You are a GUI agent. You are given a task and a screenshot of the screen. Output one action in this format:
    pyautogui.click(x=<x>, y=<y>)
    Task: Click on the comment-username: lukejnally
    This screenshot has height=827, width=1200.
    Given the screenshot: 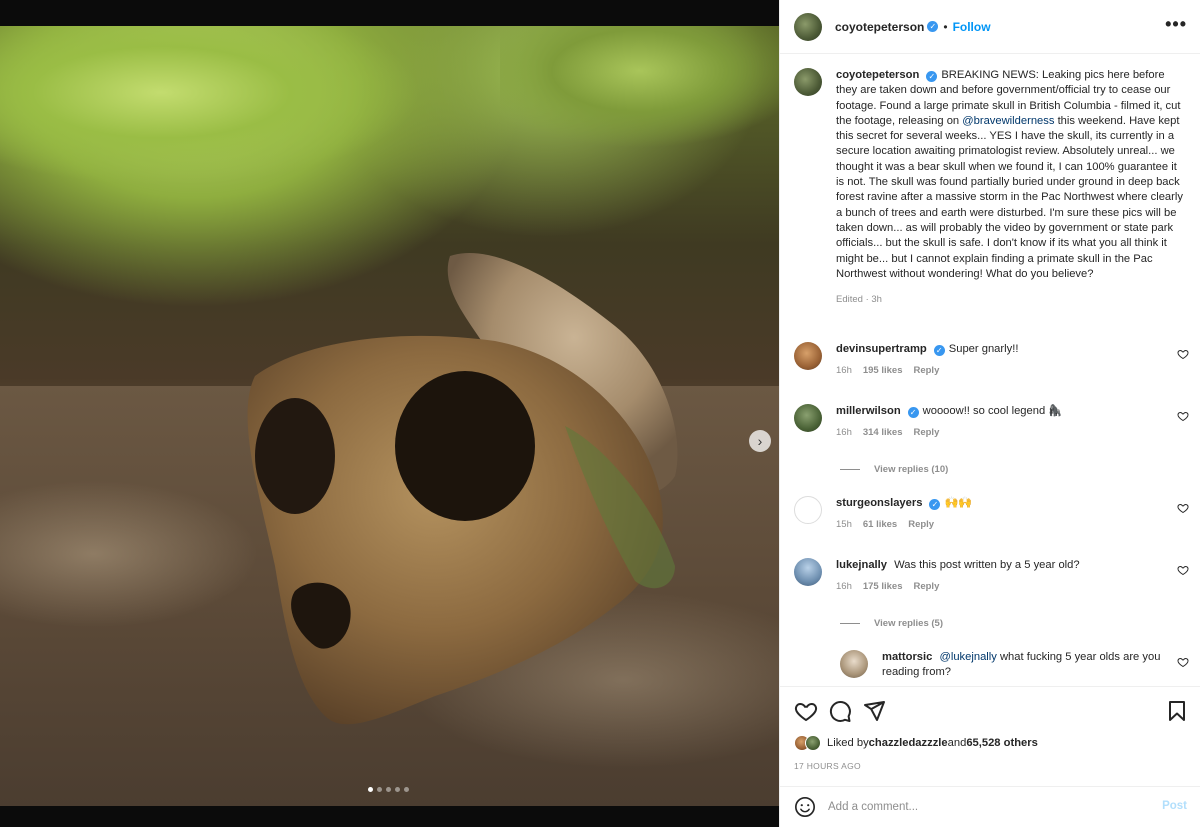 What is the action you would take?
    pyautogui.click(x=861, y=565)
    